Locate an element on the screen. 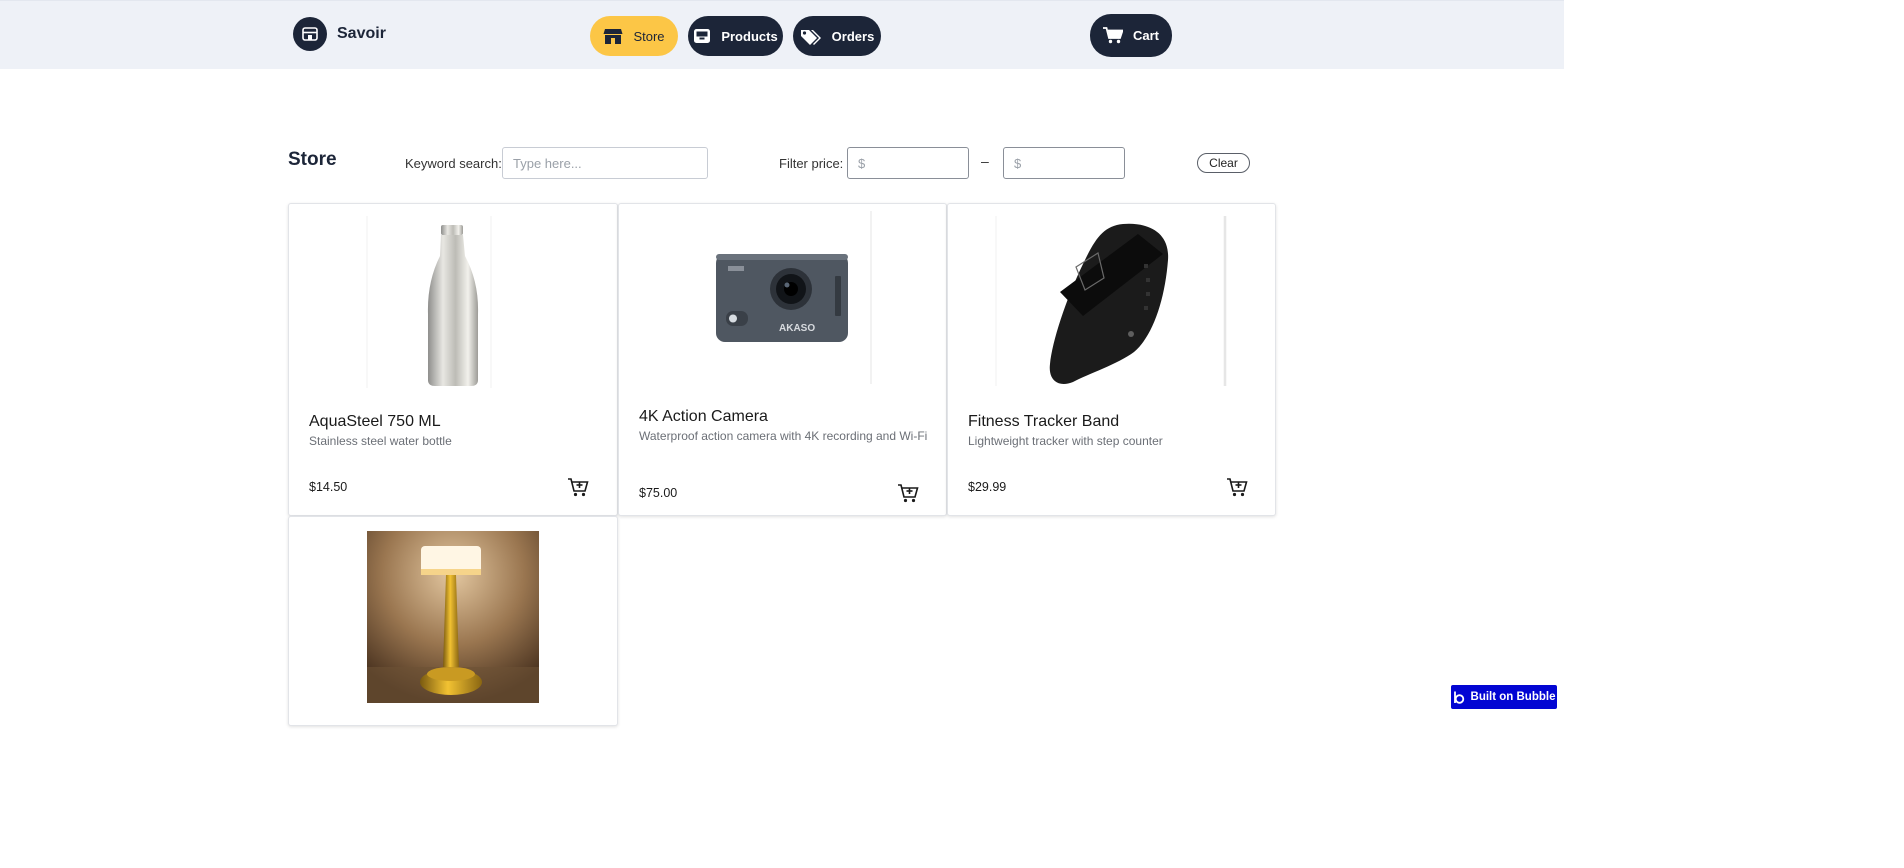 Image resolution: width=1904 pixels, height=868 pixels. brand: Savoir is located at coordinates (339, 34).